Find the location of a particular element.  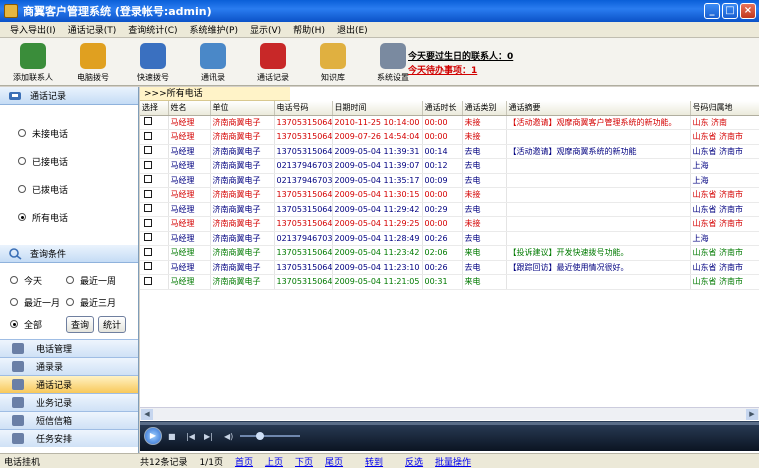

column-header: 号码归属地 is located at coordinates (724, 108).